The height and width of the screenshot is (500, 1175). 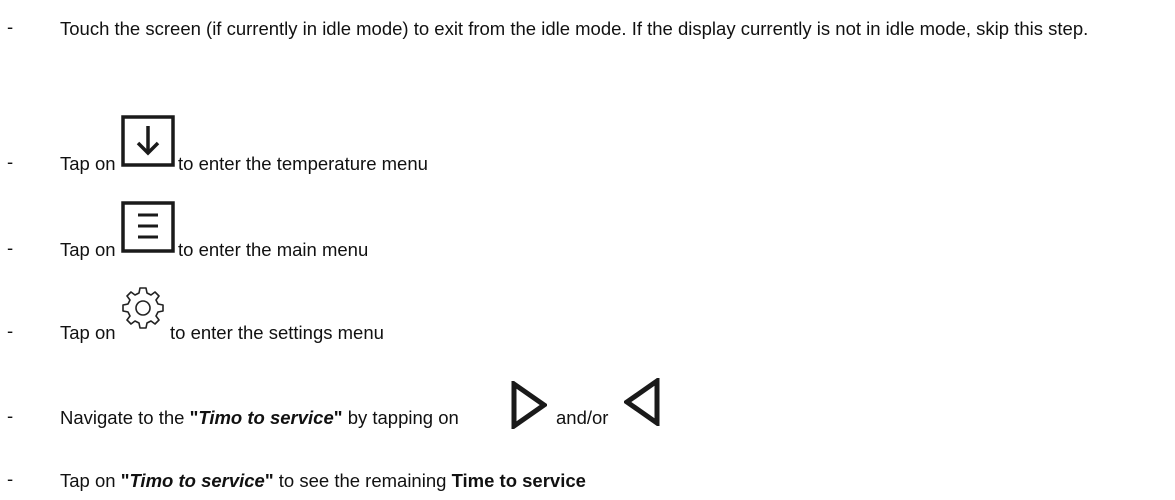 What do you see at coordinates (88, 480) in the screenshot?
I see `step-6-prefix: Tap on` at bounding box center [88, 480].